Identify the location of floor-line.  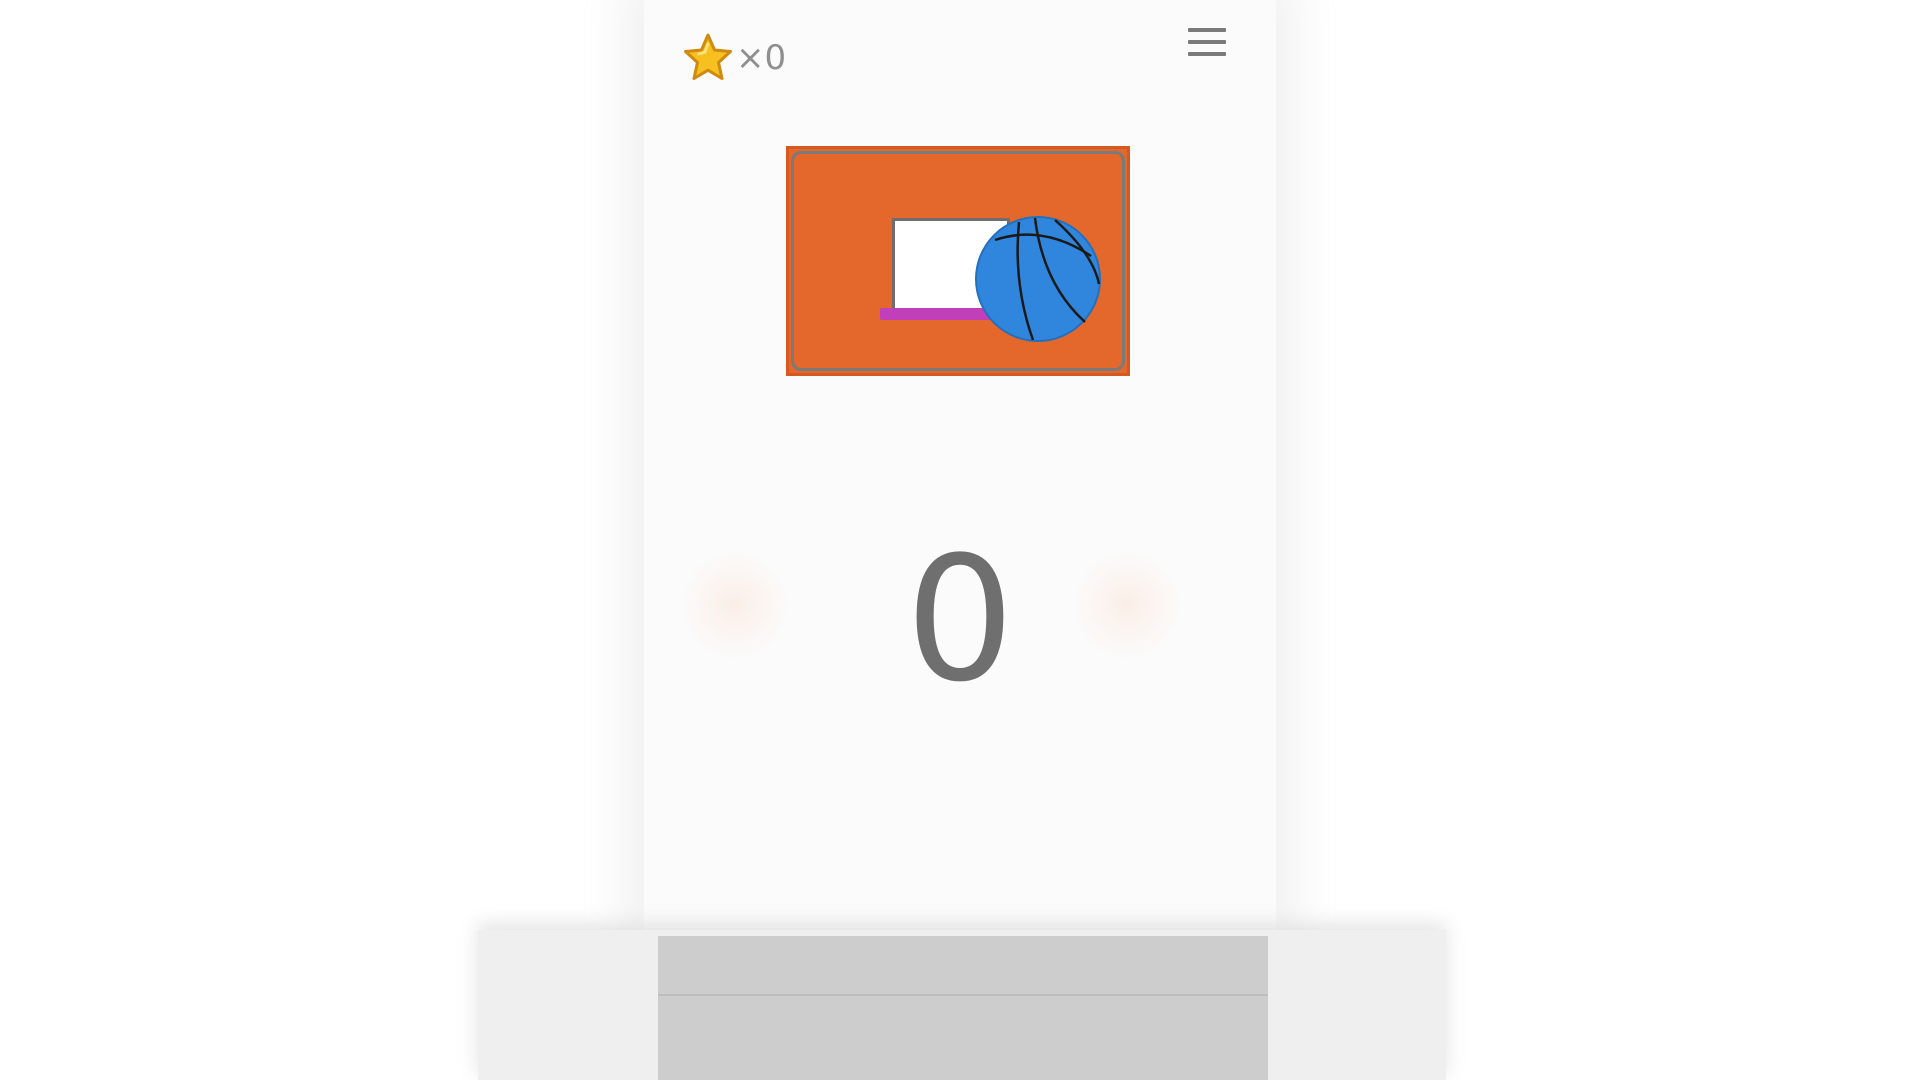
(963, 995).